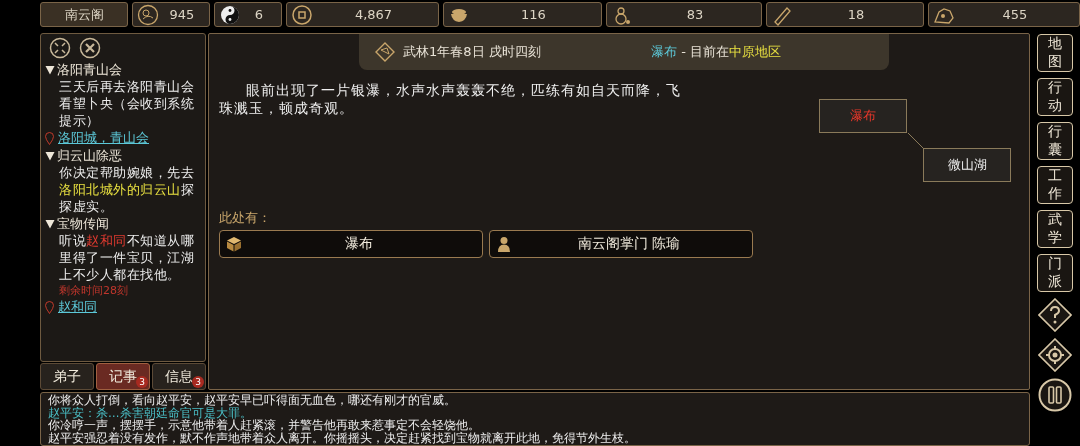 The height and width of the screenshot is (446, 1080). Describe the element at coordinates (84, 14) in the screenshot. I see `sect-name: 南云阁` at that location.